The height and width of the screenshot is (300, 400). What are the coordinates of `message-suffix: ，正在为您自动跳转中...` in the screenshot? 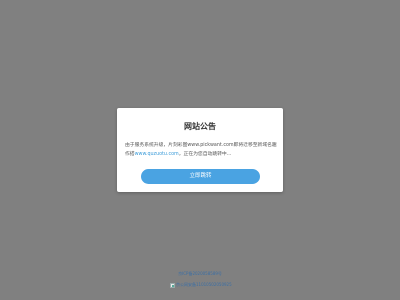 It's located at (205, 154).